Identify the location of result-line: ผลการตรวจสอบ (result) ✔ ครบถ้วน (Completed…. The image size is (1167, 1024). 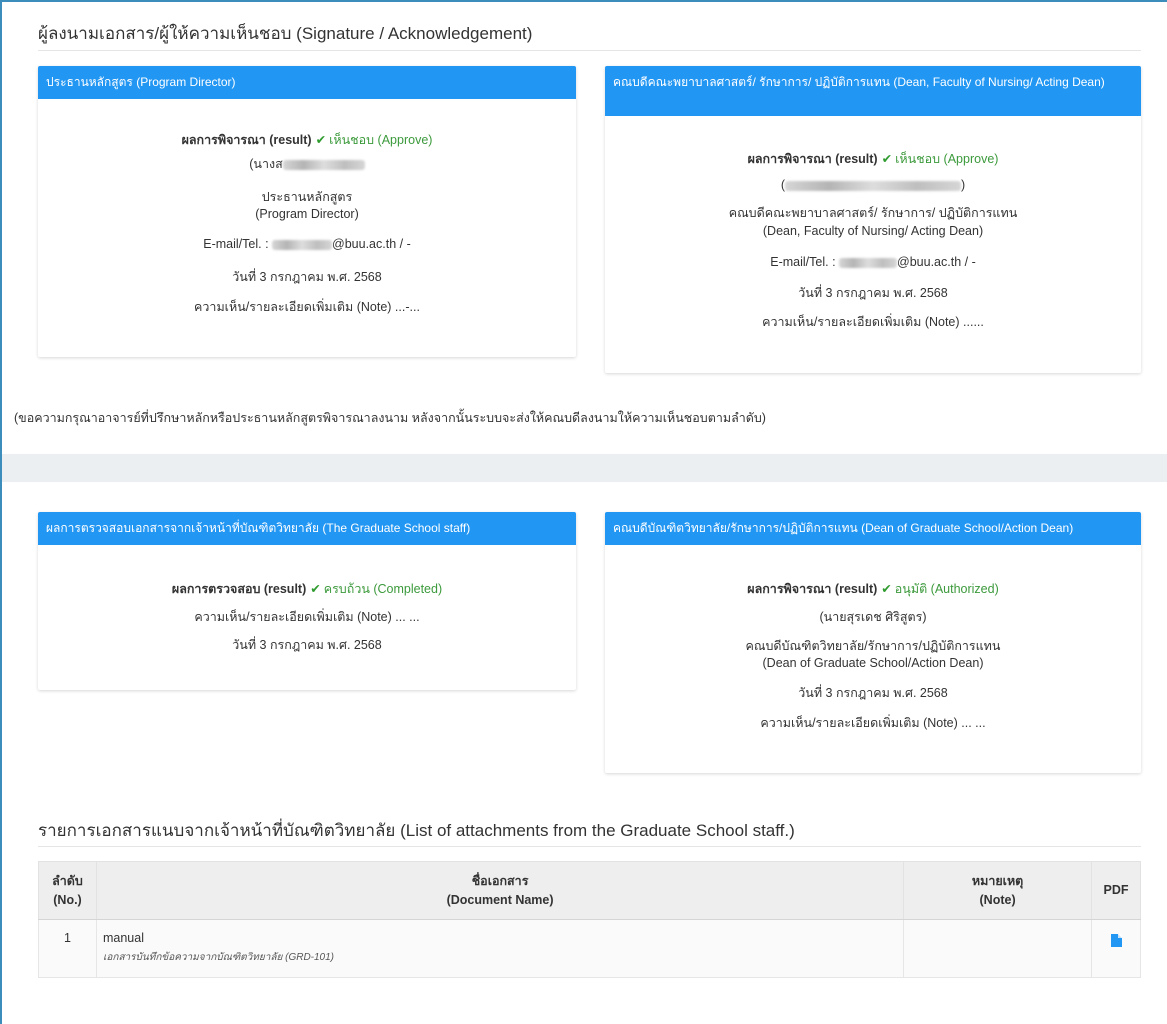
(307, 595).